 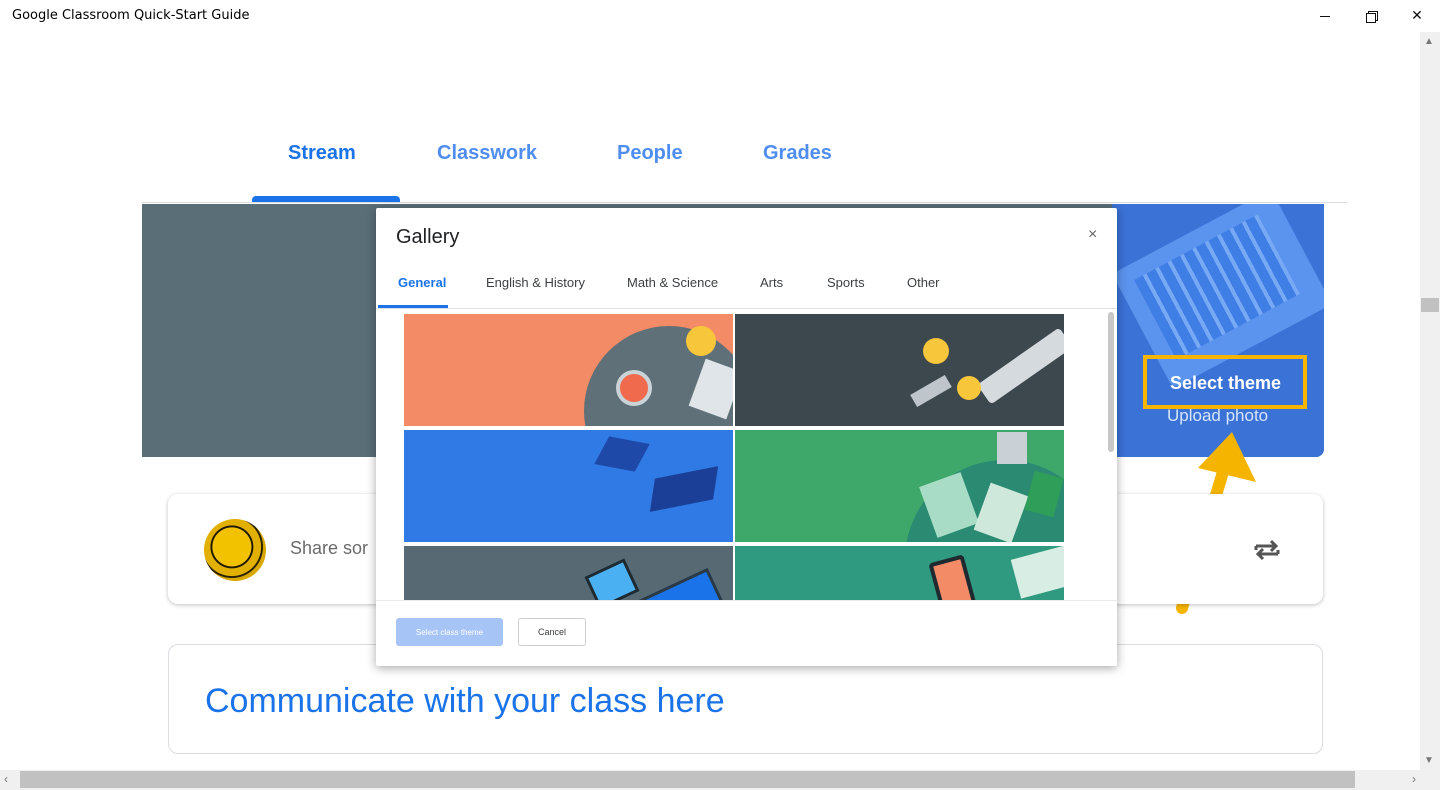 I want to click on close-window-button: ✕, so click(x=1417, y=16).